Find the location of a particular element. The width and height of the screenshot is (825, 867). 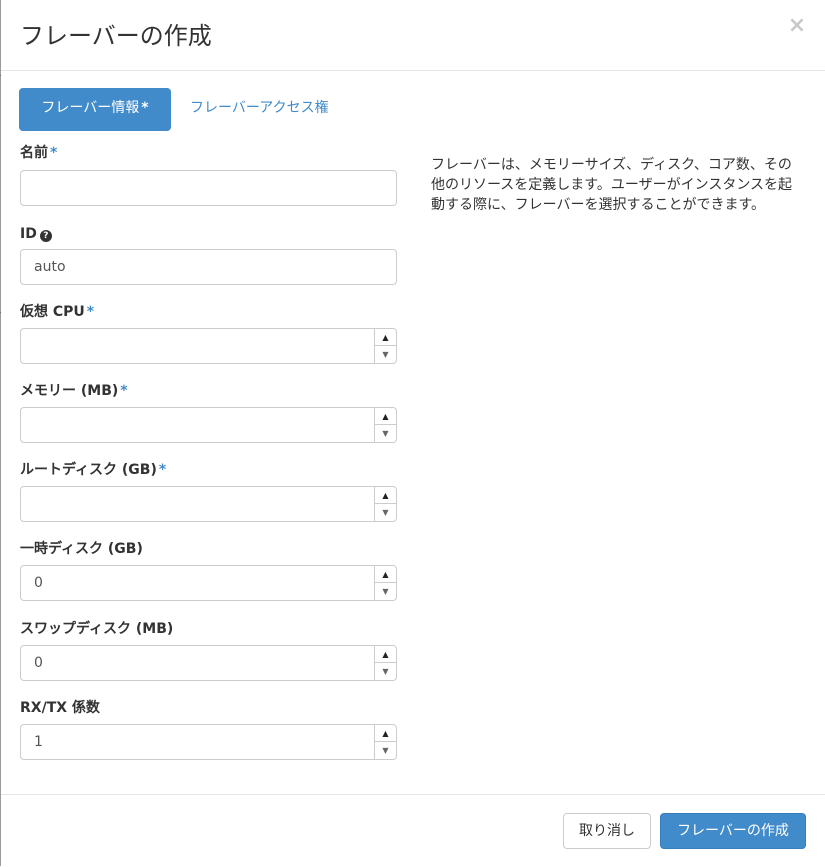

tab-flavor-access: フレーバーアクセス権 is located at coordinates (259, 109).